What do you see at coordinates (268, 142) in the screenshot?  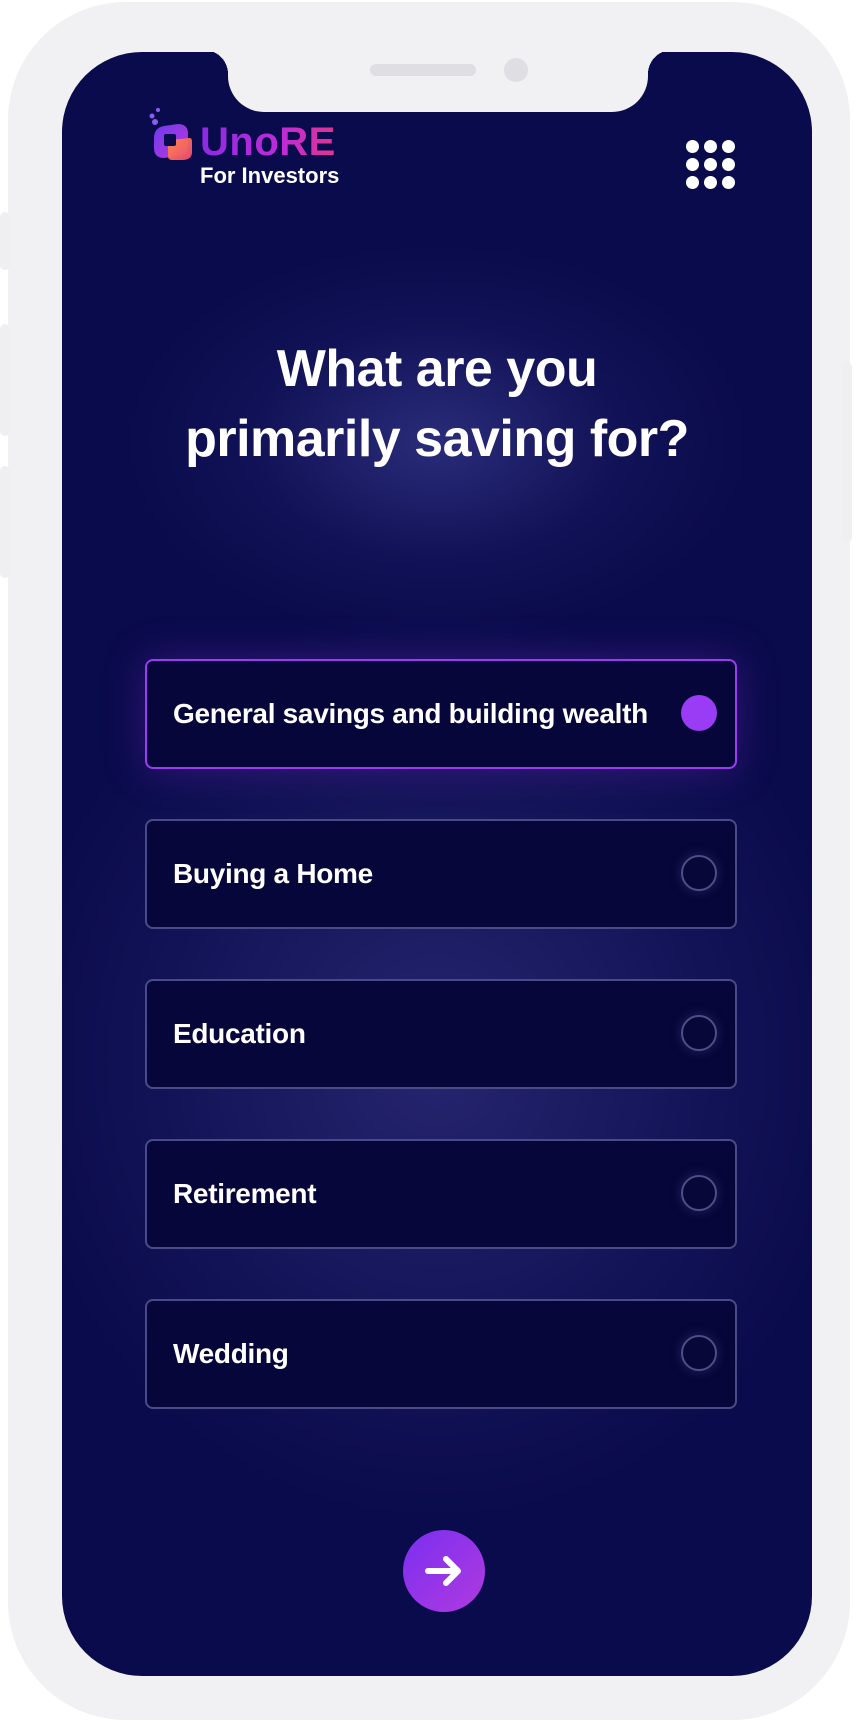 I see `brand-name: UnoRE` at bounding box center [268, 142].